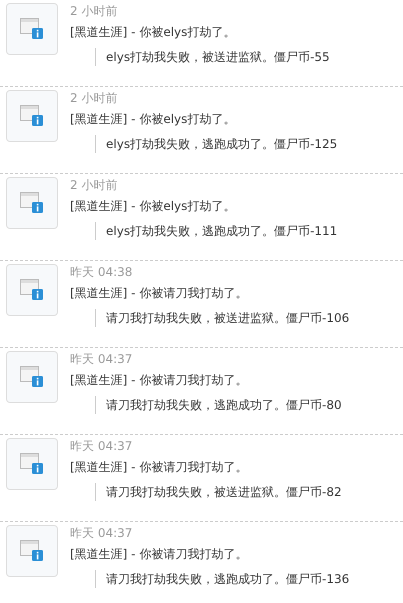 This screenshot has width=403, height=603. What do you see at coordinates (216, 231) in the screenshot?
I see `notice-detail: elys打劫我失败，逃跑成功了。僵尸币-111` at bounding box center [216, 231].